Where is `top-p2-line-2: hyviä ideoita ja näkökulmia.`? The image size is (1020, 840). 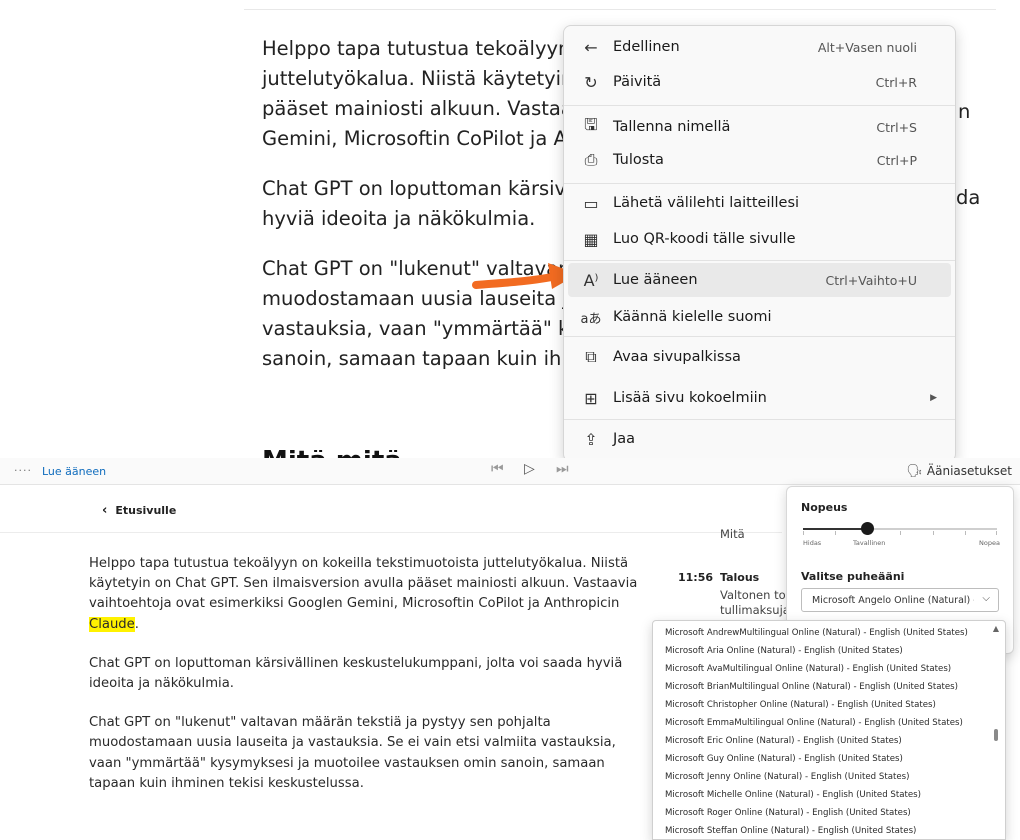 top-p2-line-2: hyviä ideoita ja näkökulmia. is located at coordinates (399, 218).